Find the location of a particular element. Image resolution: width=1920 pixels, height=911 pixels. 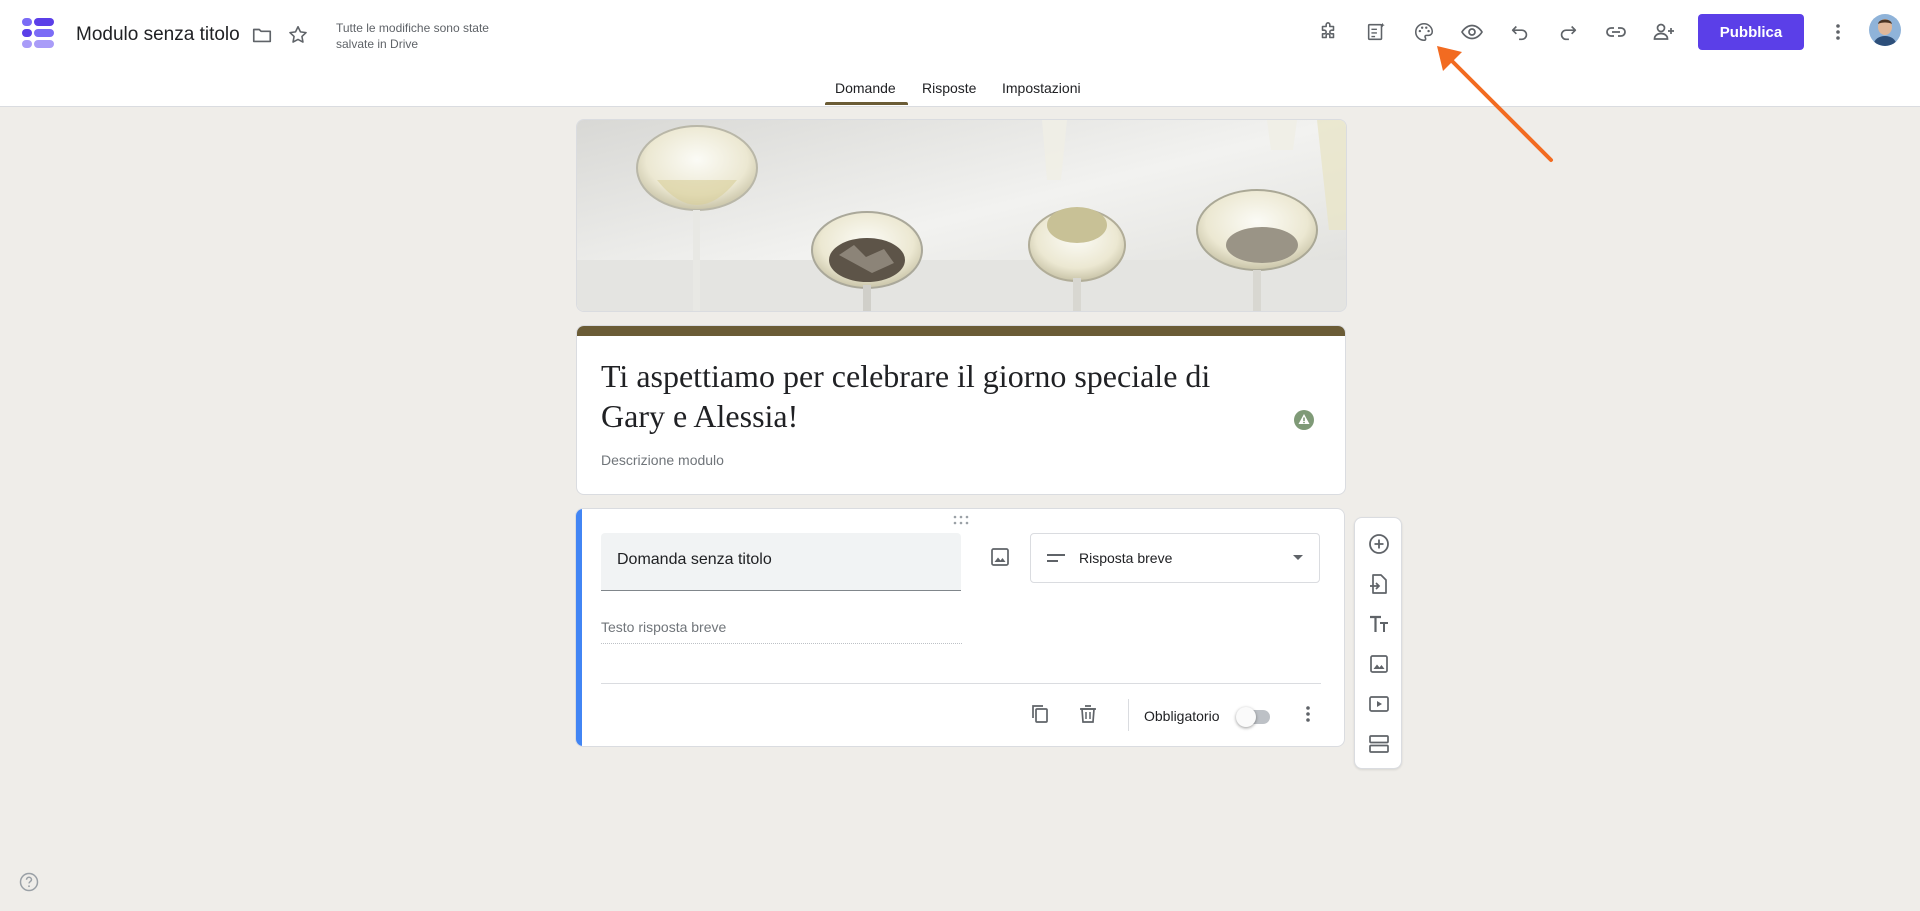

document-title: Modulo senza titolo is located at coordinates (158, 35).